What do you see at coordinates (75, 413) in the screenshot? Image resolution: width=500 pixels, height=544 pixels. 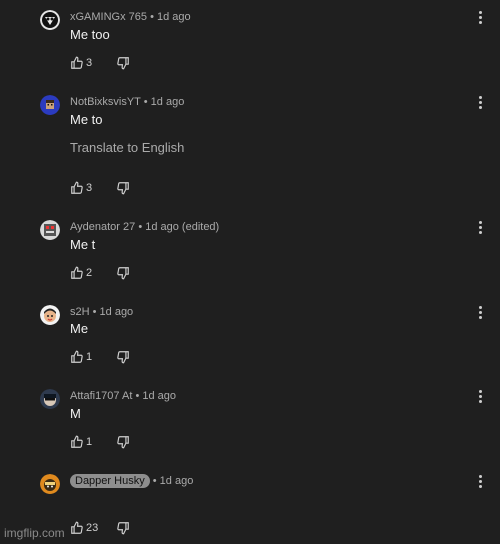 I see `comment-text: M` at bounding box center [75, 413].